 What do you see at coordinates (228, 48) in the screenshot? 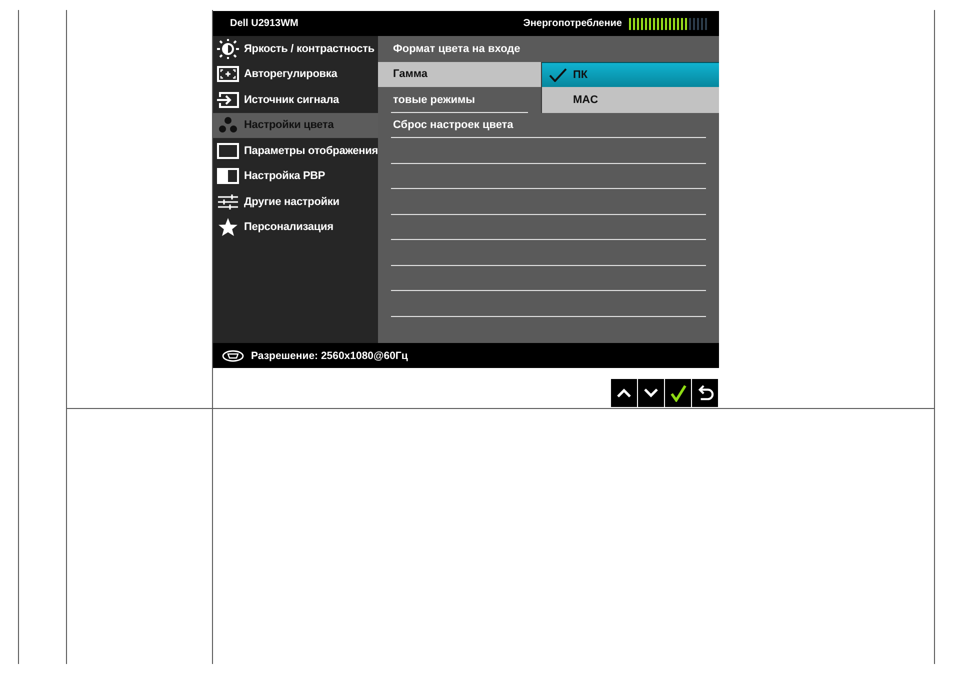
I see `sun-icon` at bounding box center [228, 48].